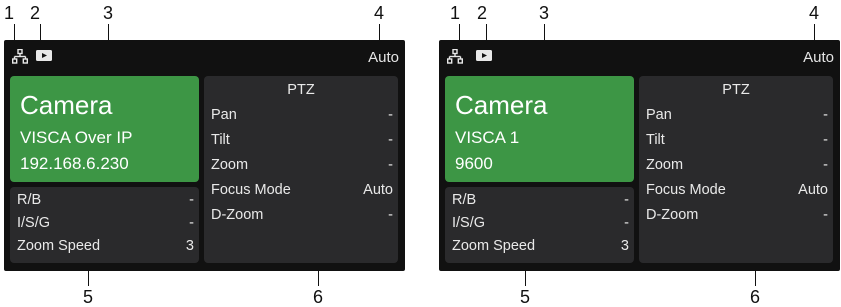 This screenshot has width=841, height=307. I want to click on camera-address: 9600, so click(474, 163).